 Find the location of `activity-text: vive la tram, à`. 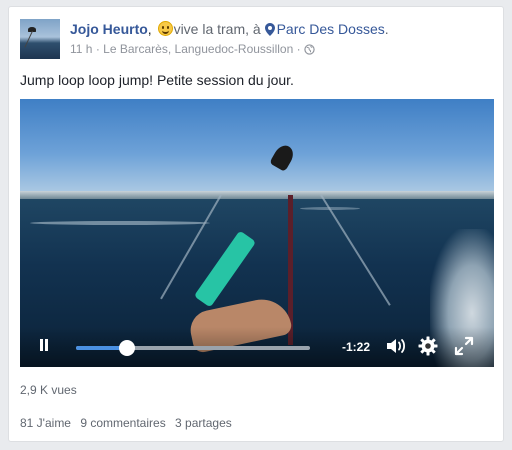

activity-text: vive la tram, à is located at coordinates (217, 29).